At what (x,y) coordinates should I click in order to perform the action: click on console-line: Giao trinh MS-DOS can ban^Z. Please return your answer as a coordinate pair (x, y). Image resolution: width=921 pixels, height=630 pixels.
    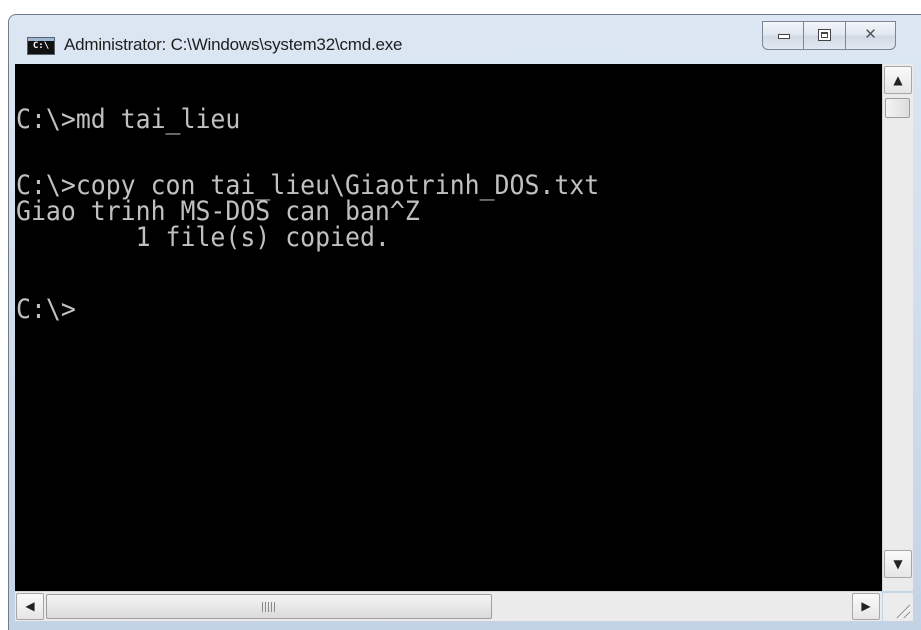
    Looking at the image, I should click on (218, 211).